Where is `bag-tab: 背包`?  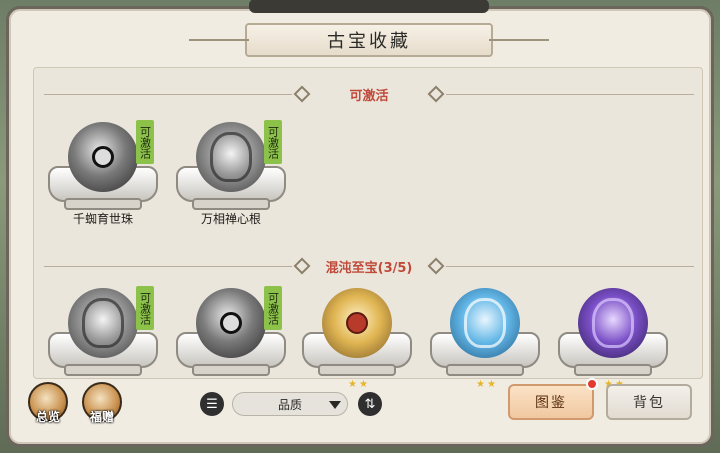
bag-tab: 背包 is located at coordinates (649, 402).